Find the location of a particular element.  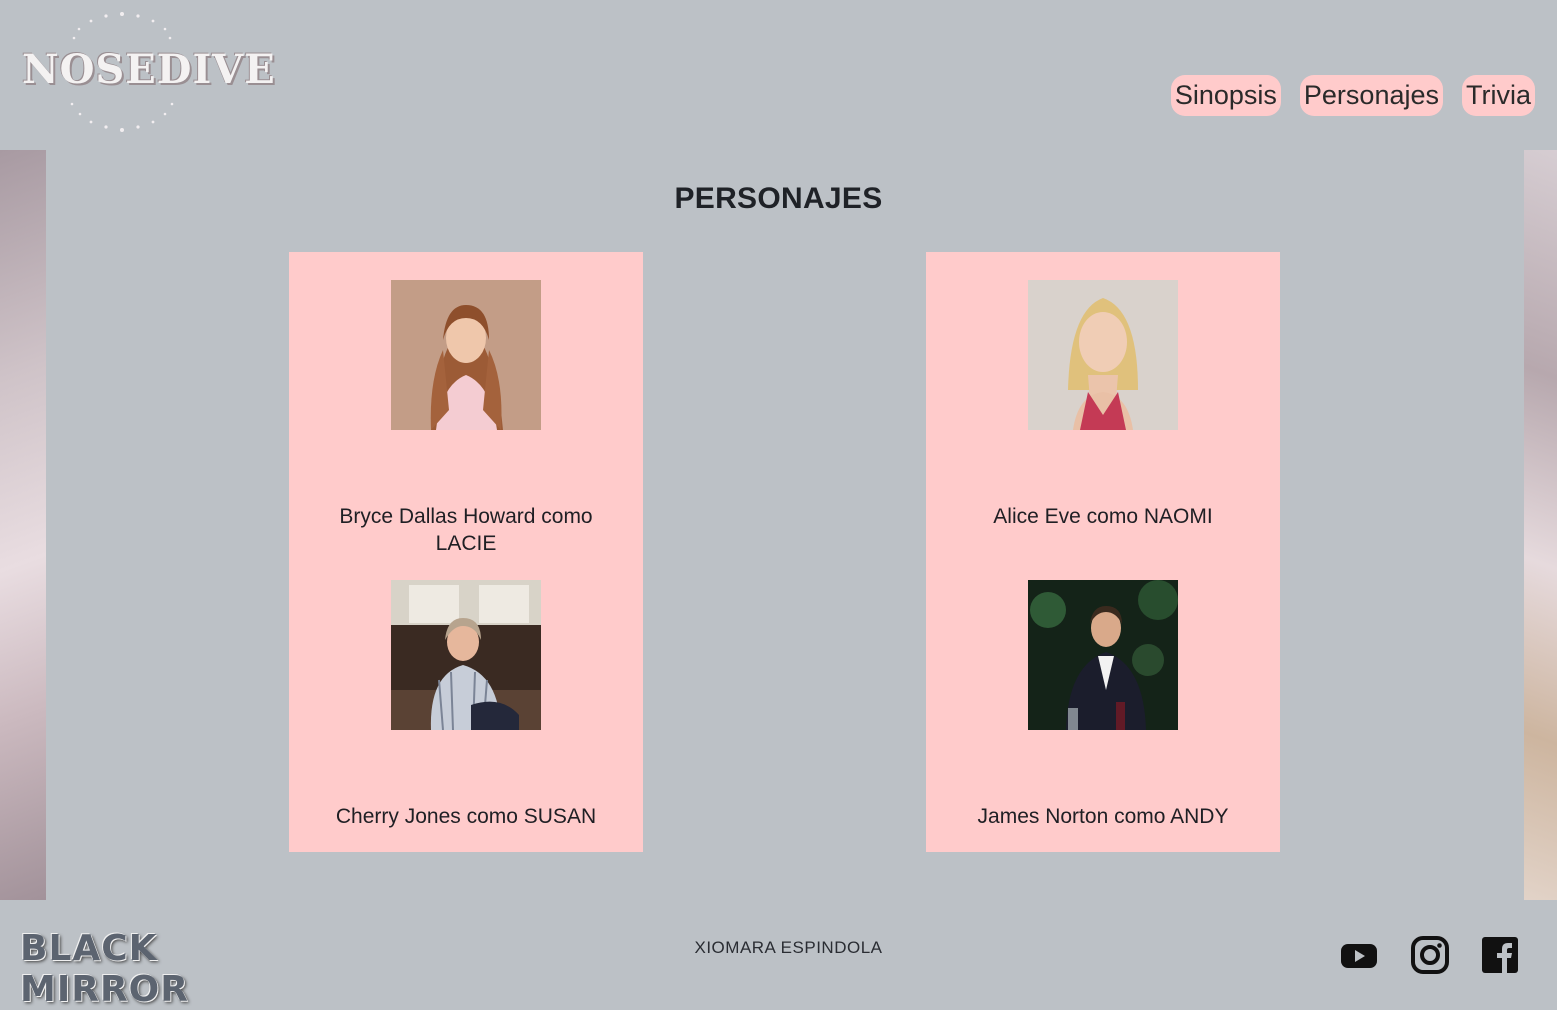

photo-cherry-jones is located at coordinates (466, 655).